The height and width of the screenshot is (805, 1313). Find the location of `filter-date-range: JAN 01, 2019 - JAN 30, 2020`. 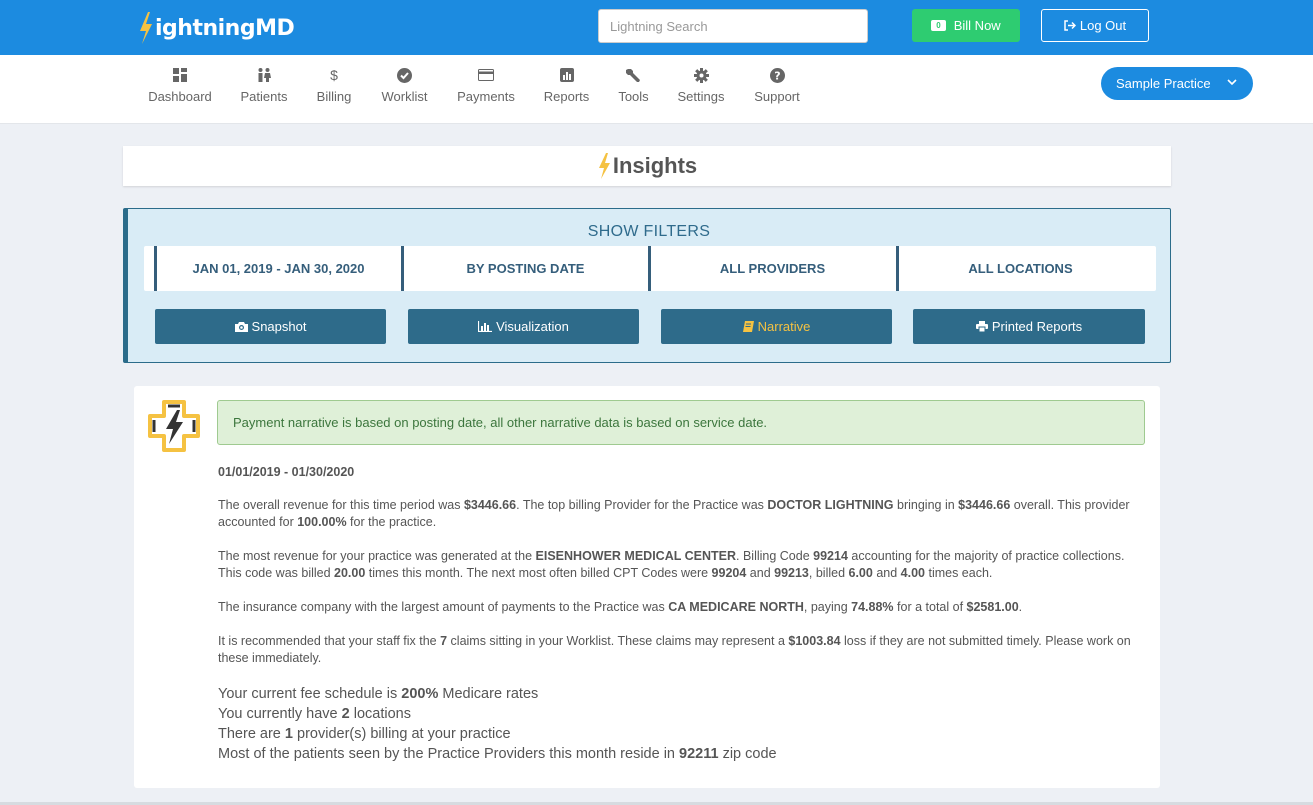

filter-date-range: JAN 01, 2019 - JAN 30, 2020 is located at coordinates (277, 268).